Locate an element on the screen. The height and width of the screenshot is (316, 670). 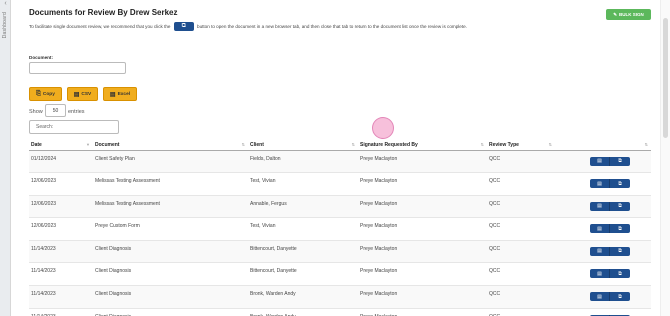
col-client: Client ⇅ is located at coordinates (303, 145).